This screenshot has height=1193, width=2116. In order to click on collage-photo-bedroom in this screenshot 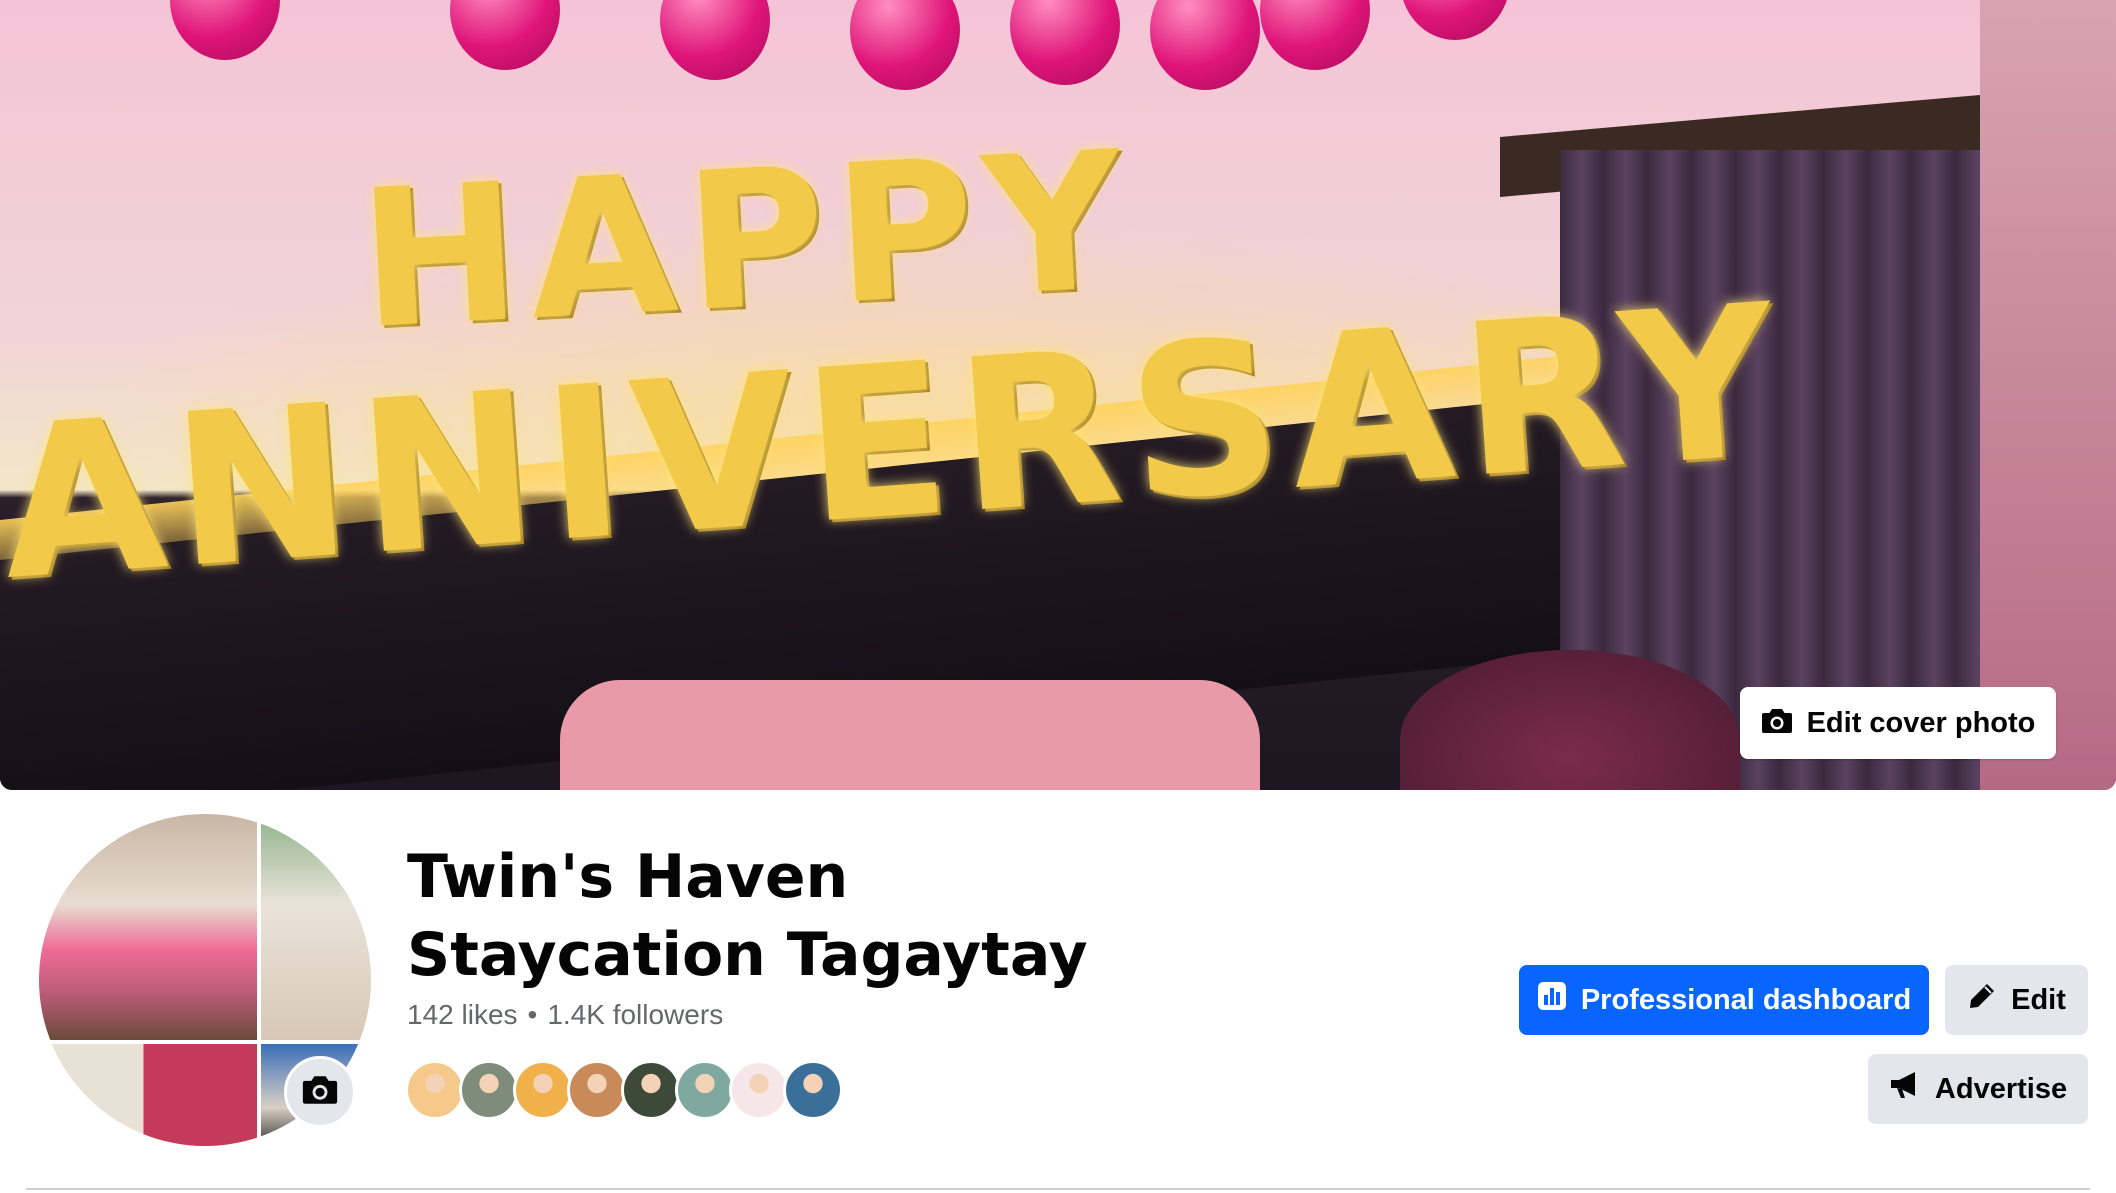, I will do `click(148, 927)`.